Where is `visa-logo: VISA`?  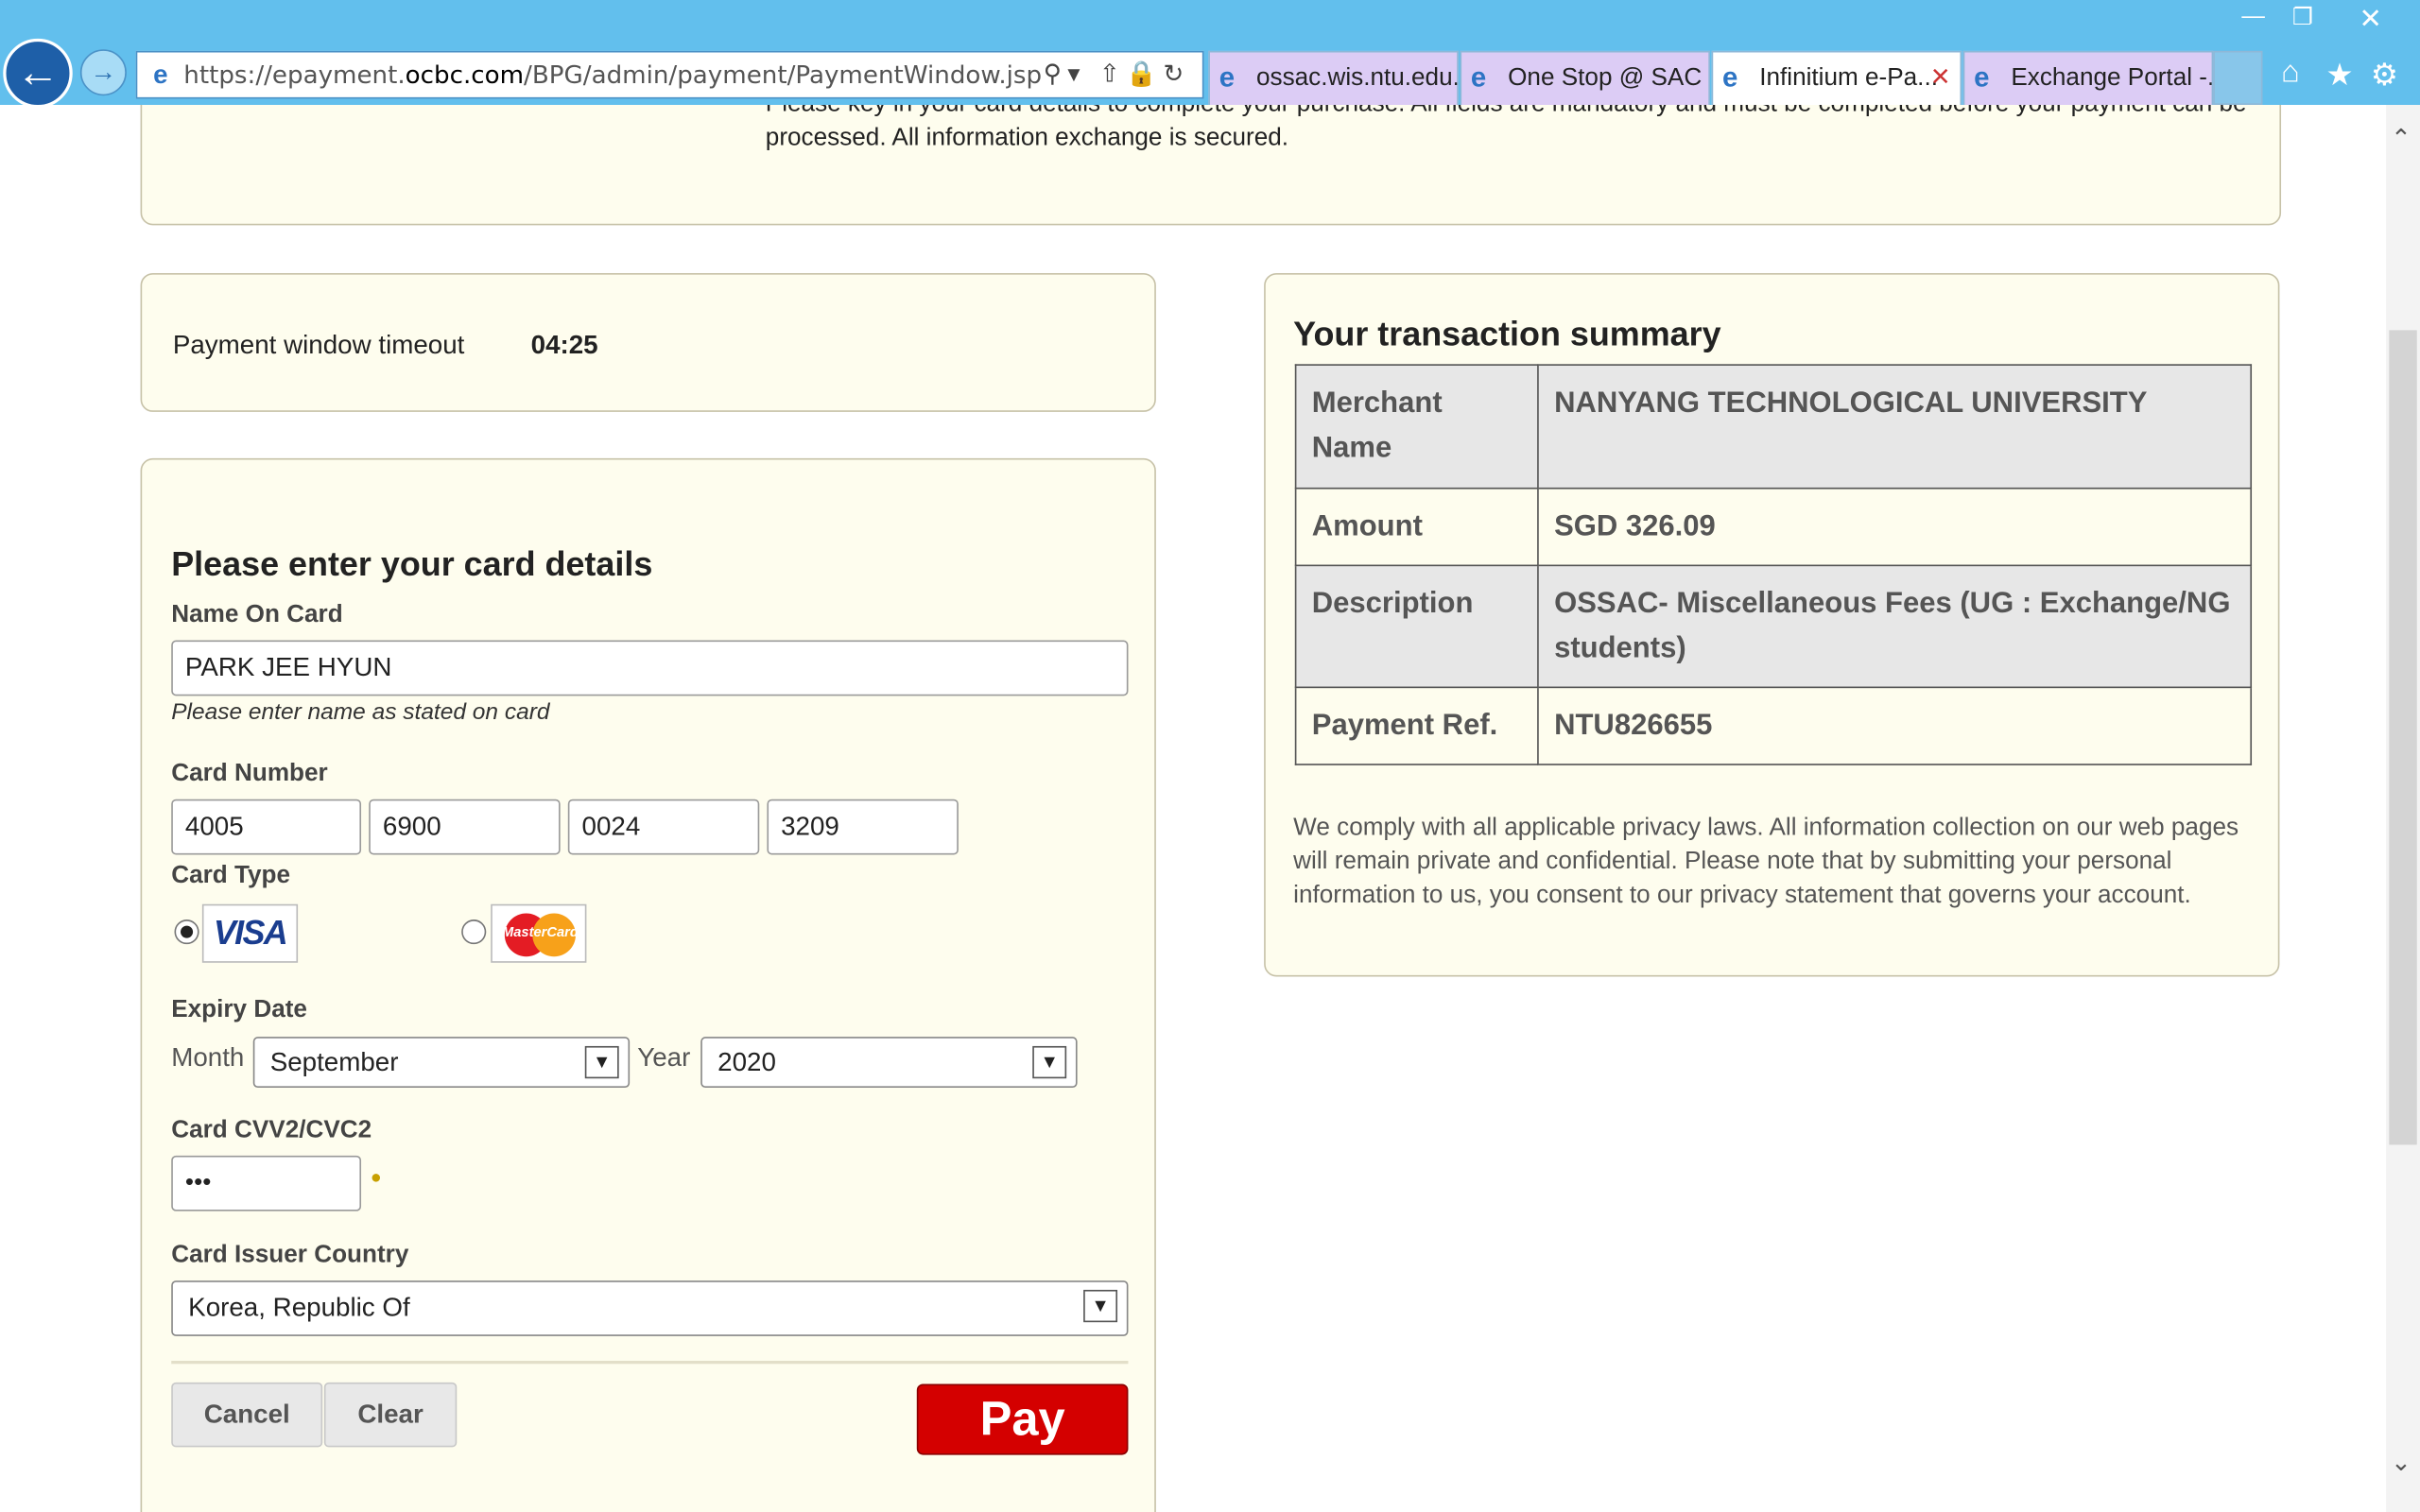 visa-logo: VISA is located at coordinates (250, 933).